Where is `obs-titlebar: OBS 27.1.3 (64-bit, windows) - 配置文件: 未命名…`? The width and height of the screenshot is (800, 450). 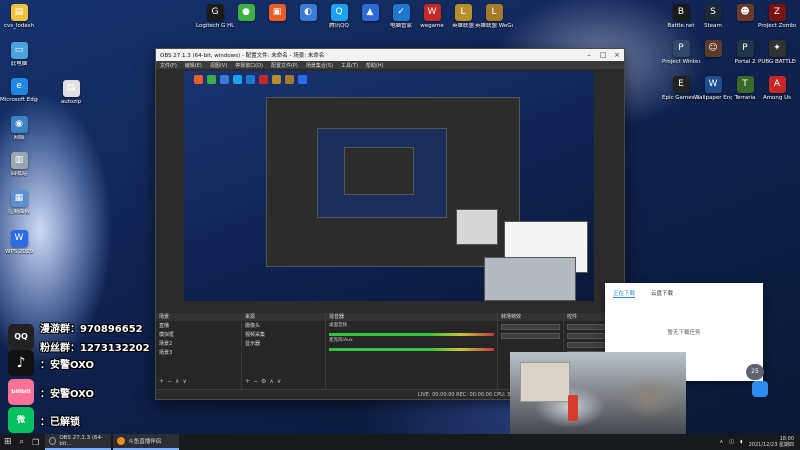
obs-titlebar: OBS 27.1.3 (64-bit, windows) - 配置文件: 未命名… is located at coordinates (390, 55).